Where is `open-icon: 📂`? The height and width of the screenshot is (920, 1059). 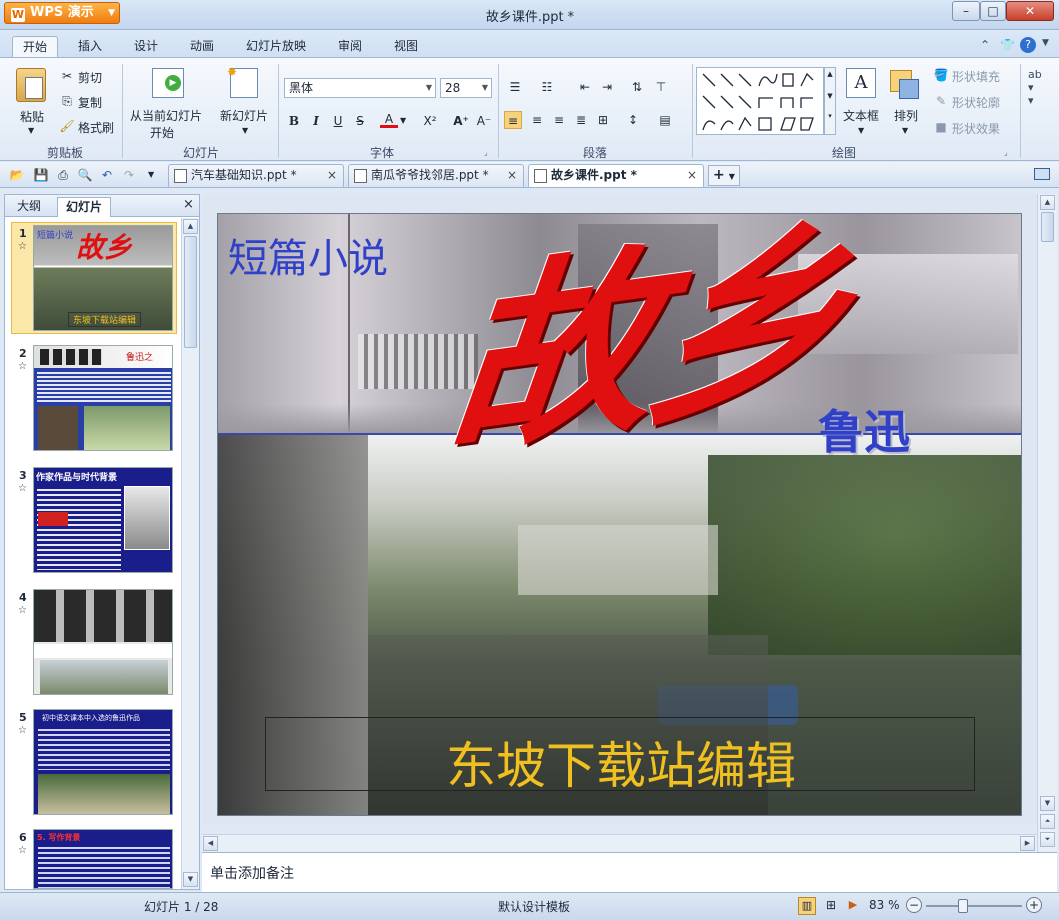 open-icon: 📂 is located at coordinates (17, 175).